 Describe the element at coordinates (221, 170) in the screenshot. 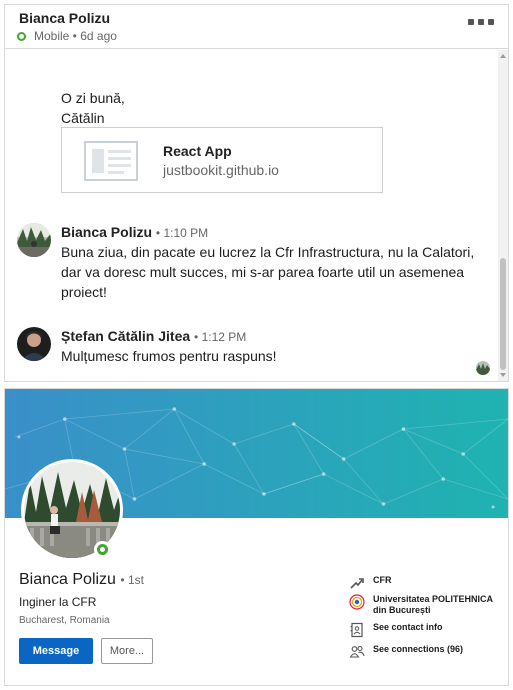

I see `link-url: justbookit.github.io` at that location.